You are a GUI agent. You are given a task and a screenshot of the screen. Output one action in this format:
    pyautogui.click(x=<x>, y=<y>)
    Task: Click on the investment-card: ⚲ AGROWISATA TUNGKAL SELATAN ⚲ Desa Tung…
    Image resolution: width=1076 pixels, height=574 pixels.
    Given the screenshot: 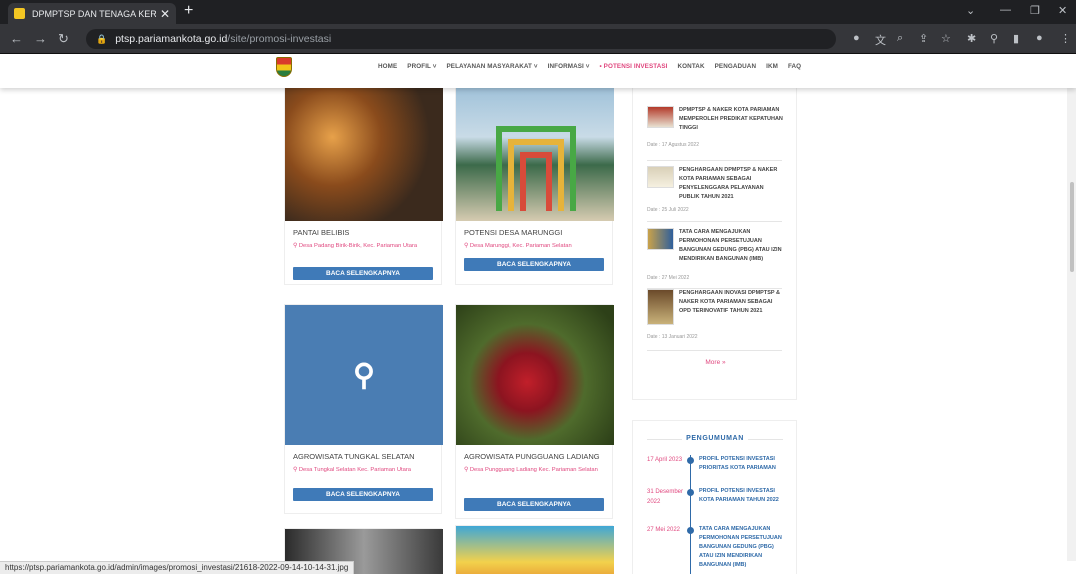 What is the action you would take?
    pyautogui.click(x=363, y=409)
    